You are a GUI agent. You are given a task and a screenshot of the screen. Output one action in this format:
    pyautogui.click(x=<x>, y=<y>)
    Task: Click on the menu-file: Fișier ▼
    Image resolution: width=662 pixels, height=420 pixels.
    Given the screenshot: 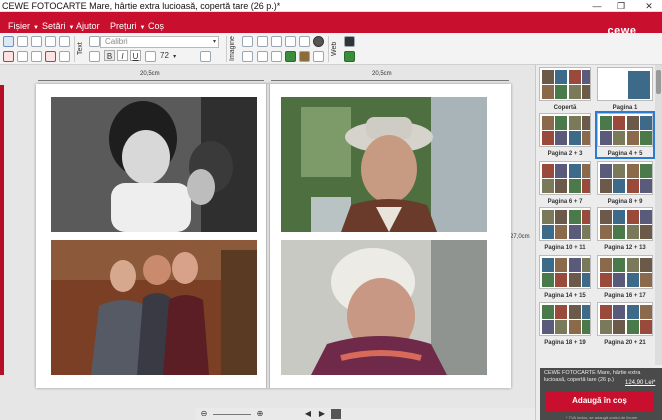 What is the action you would take?
    pyautogui.click(x=23, y=22)
    